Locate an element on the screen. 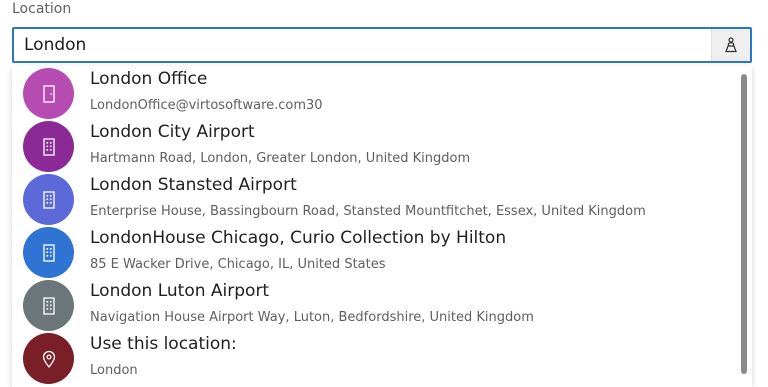  map-pin-icon is located at coordinates (48, 359).